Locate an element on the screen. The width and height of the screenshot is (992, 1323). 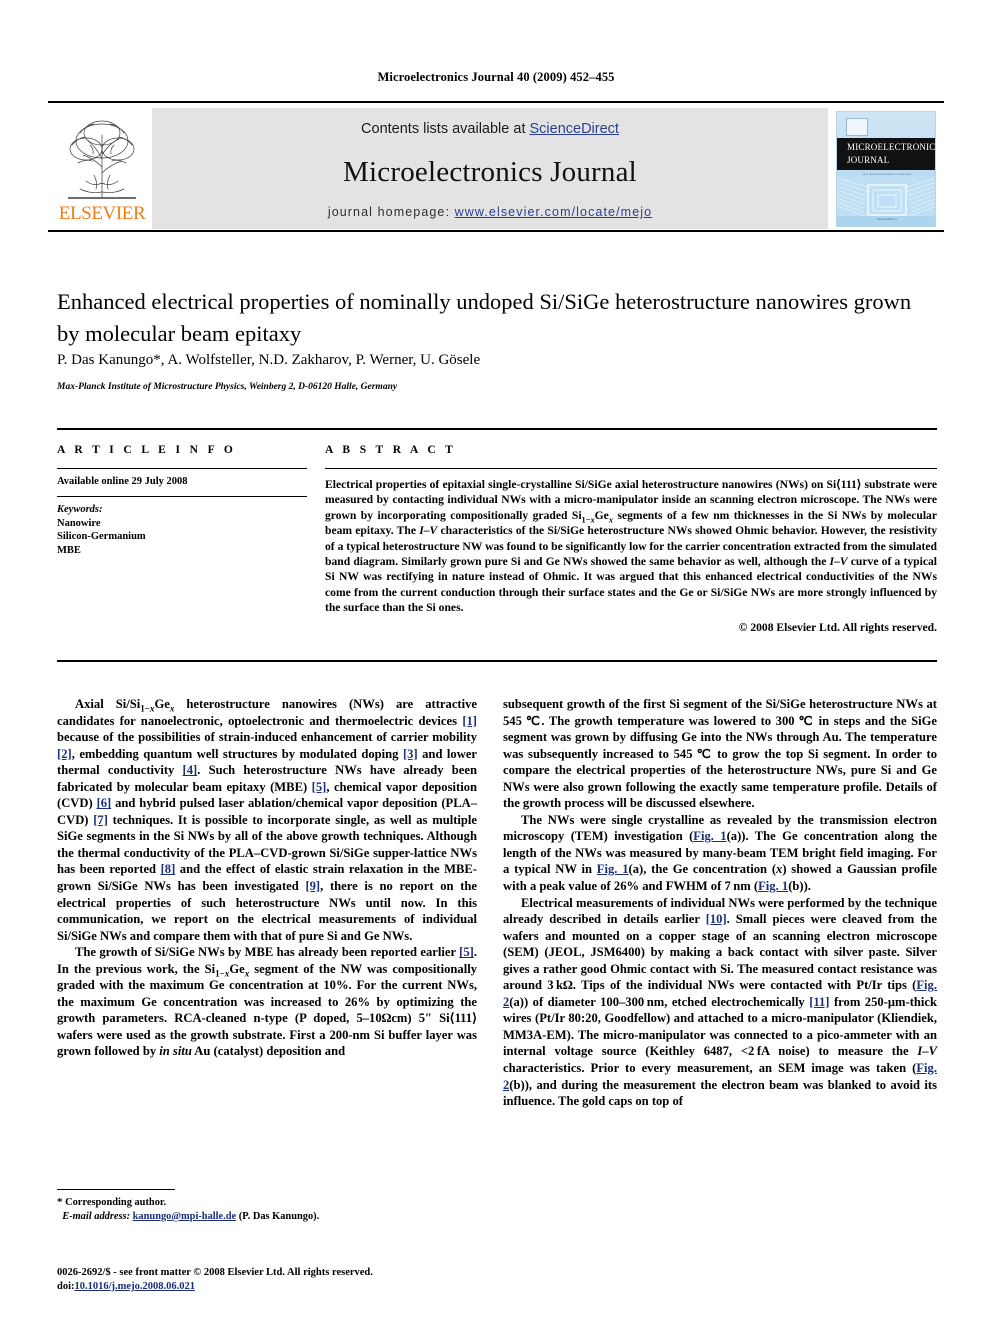
doi-link: 10.1016/j.mejo.2008.06.021 is located at coordinates (135, 1286).